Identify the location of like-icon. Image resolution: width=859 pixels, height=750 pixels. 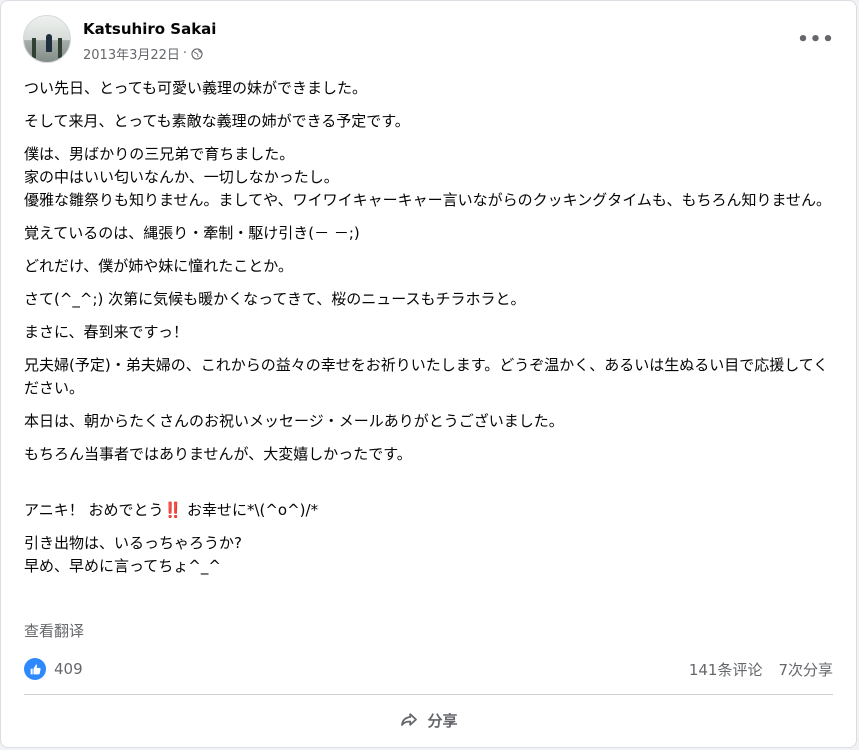
(35, 669).